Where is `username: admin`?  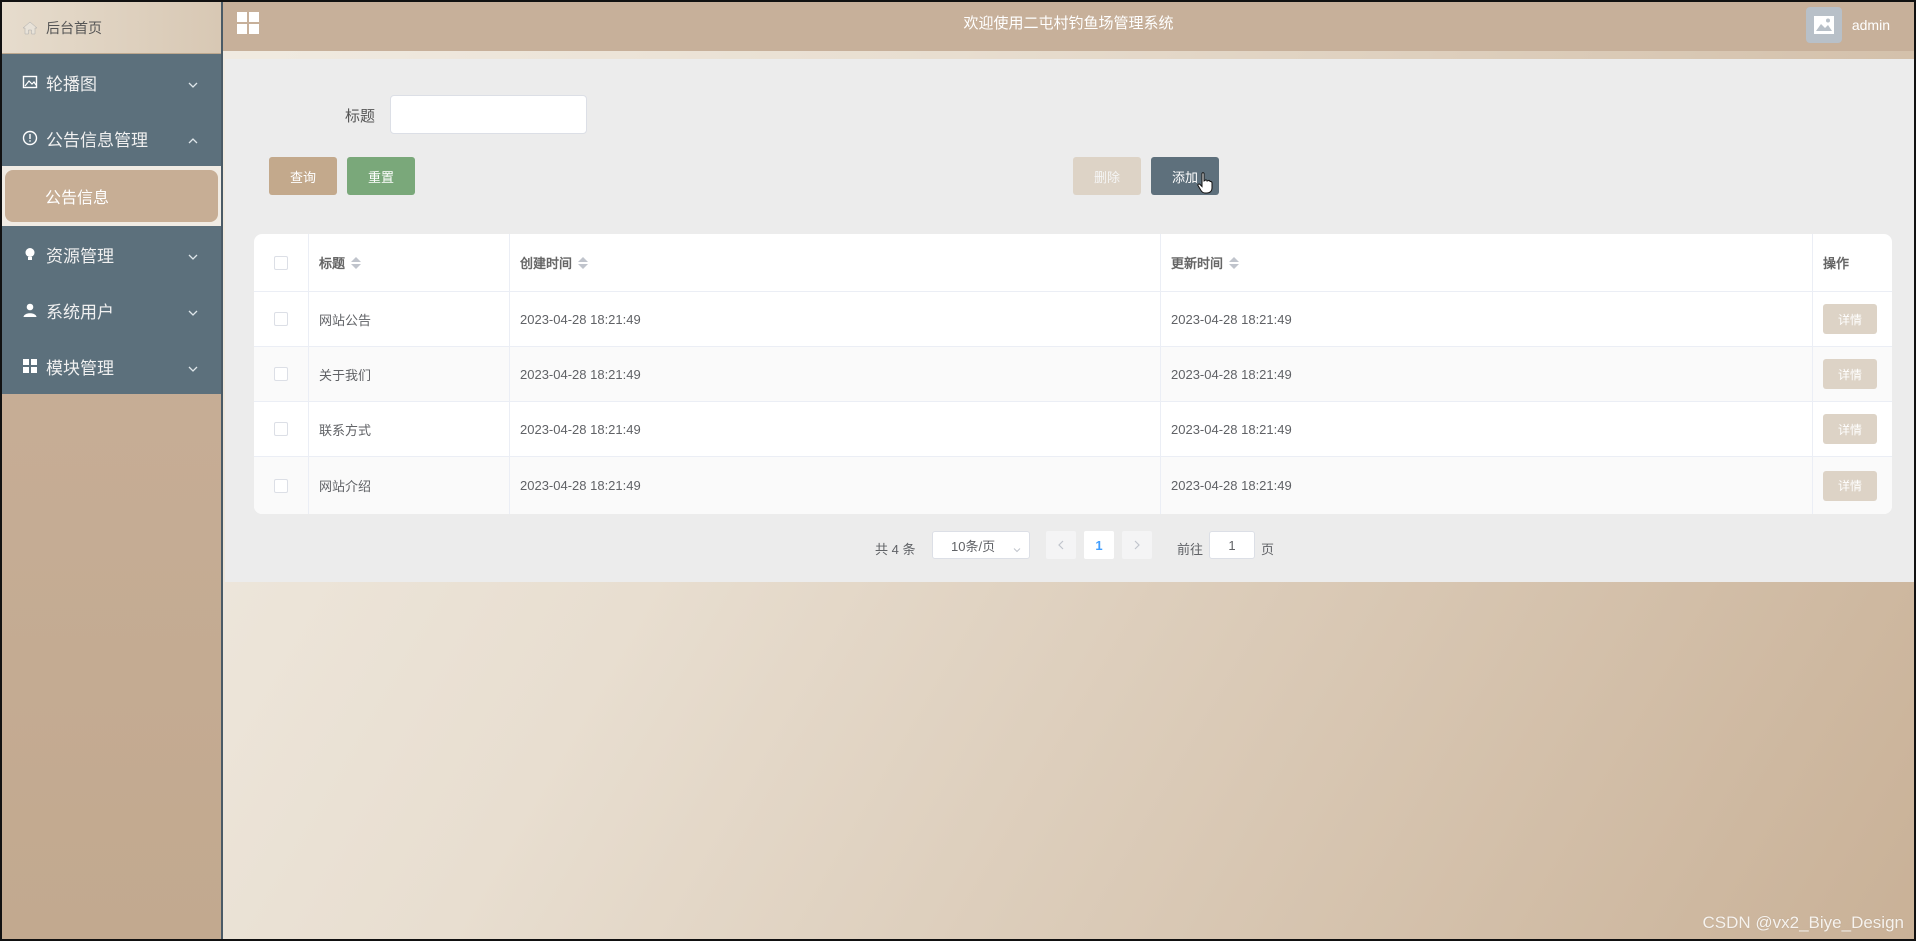
username: admin is located at coordinates (1871, 25).